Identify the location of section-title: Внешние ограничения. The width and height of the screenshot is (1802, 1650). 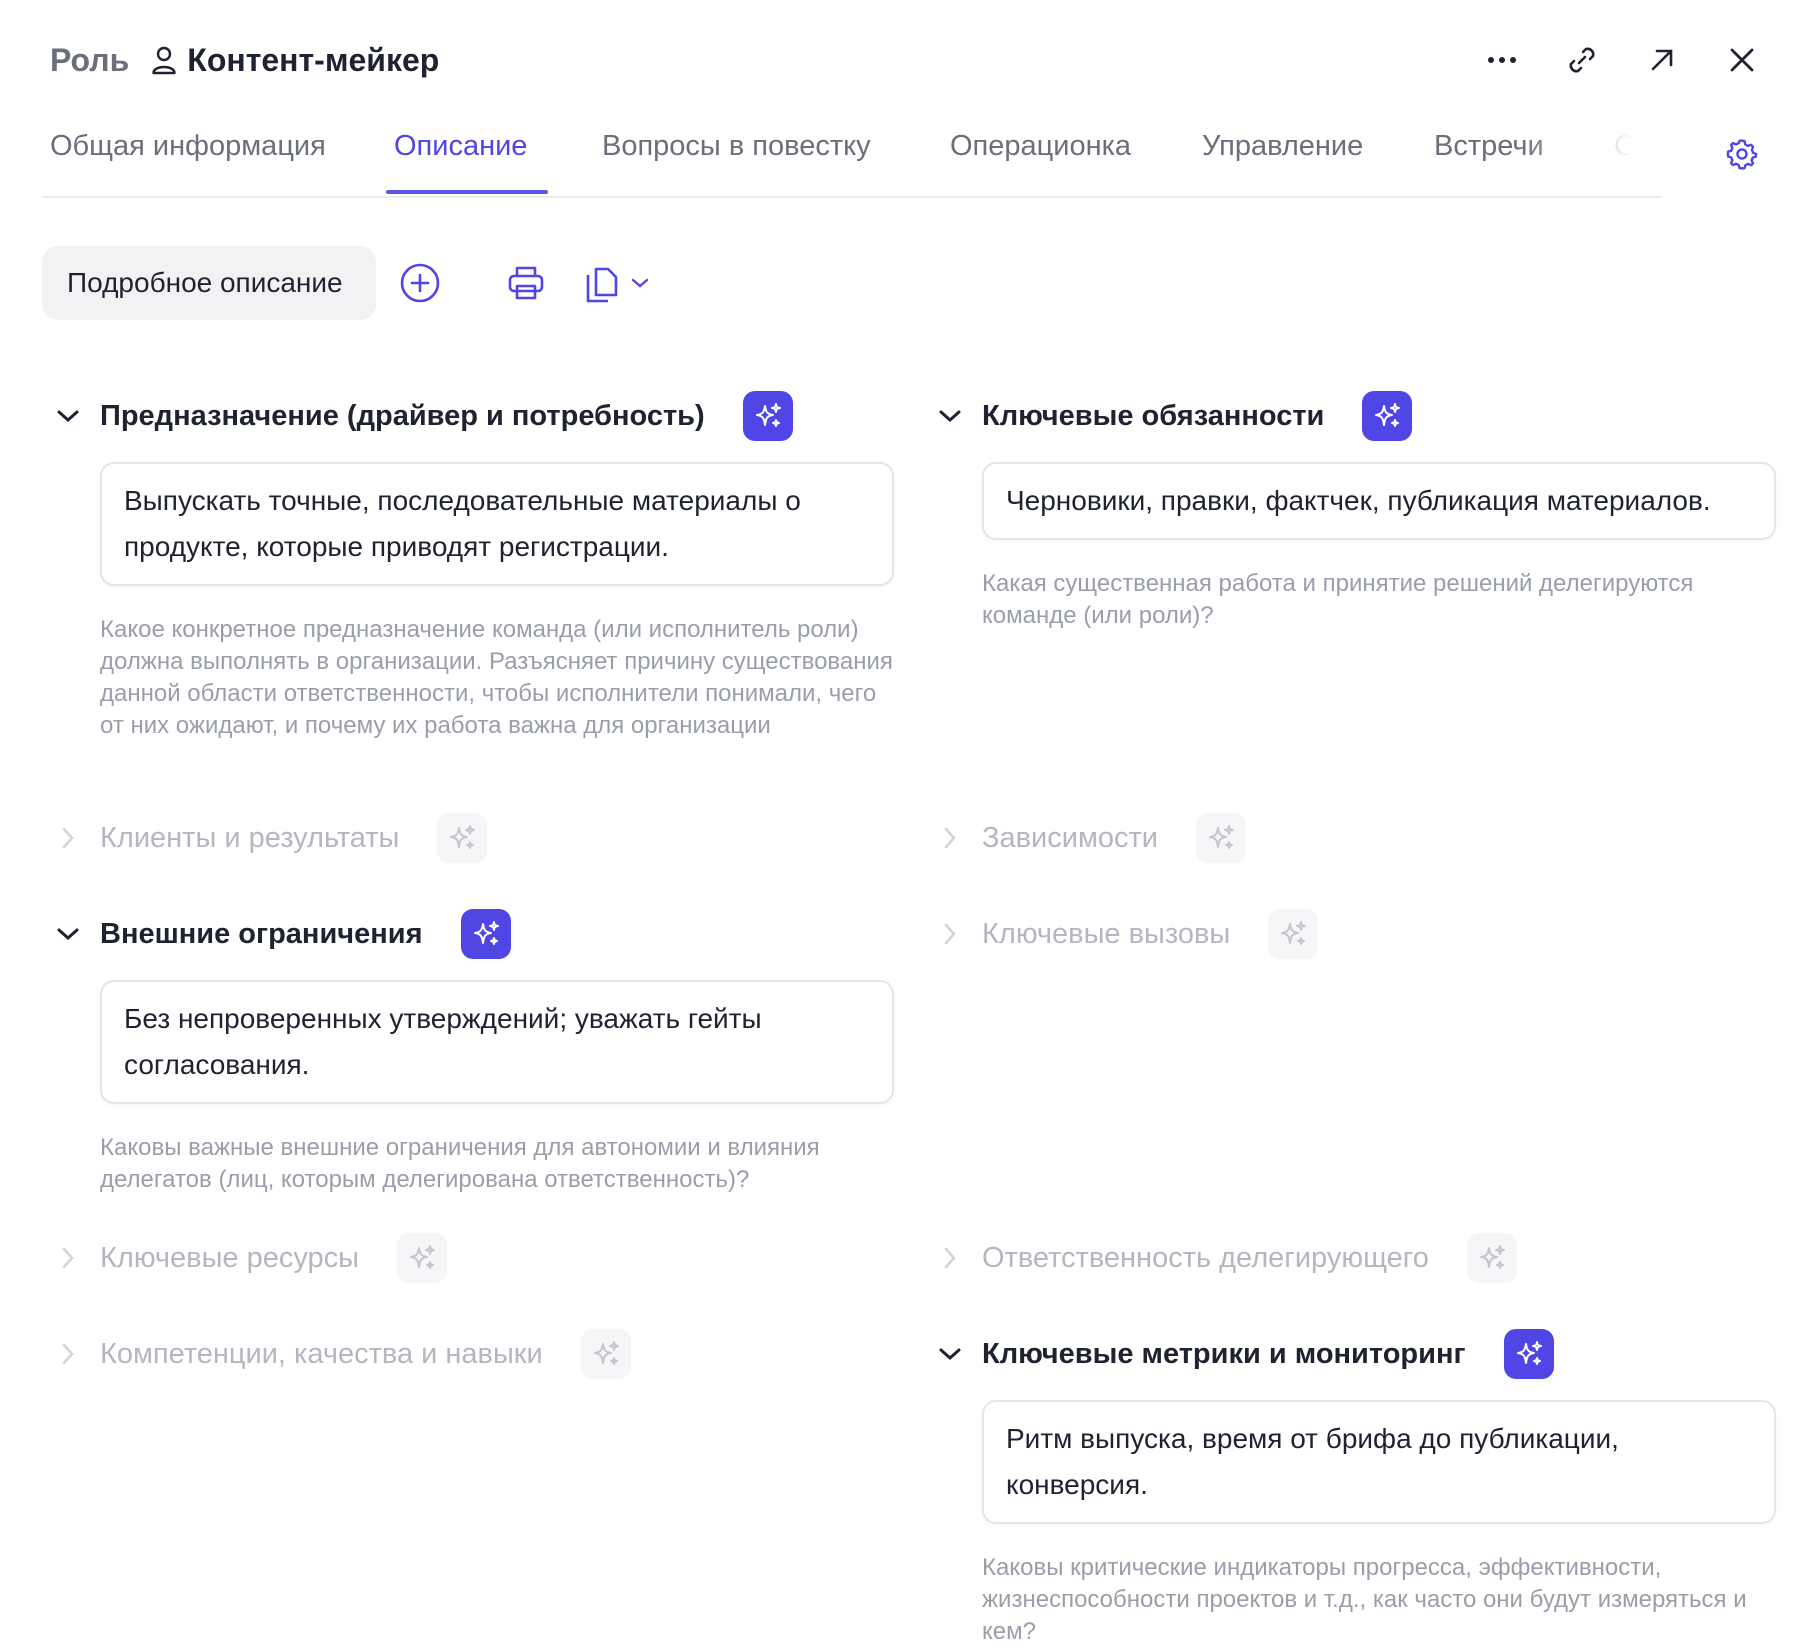
(261, 933).